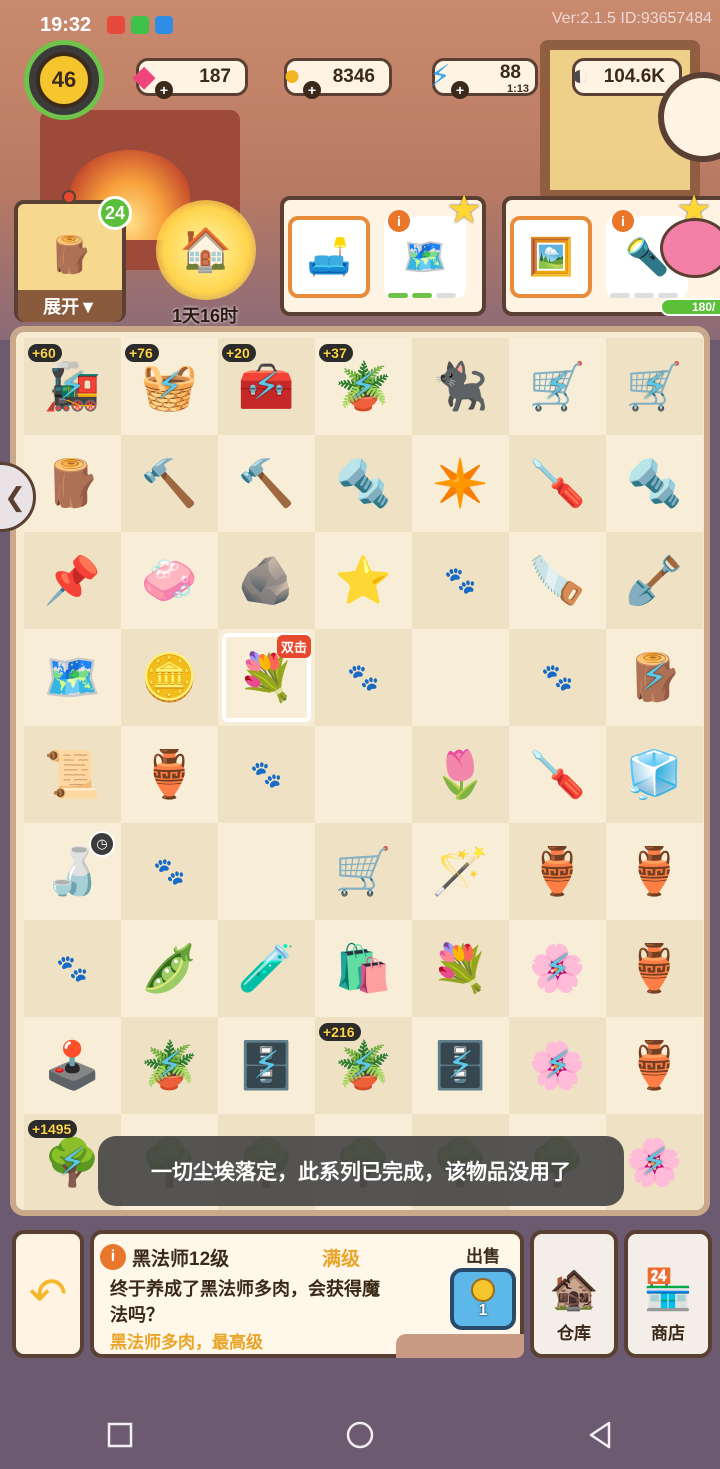 The height and width of the screenshot is (1469, 720). I want to click on build-house-button: 🏠, so click(206, 250).